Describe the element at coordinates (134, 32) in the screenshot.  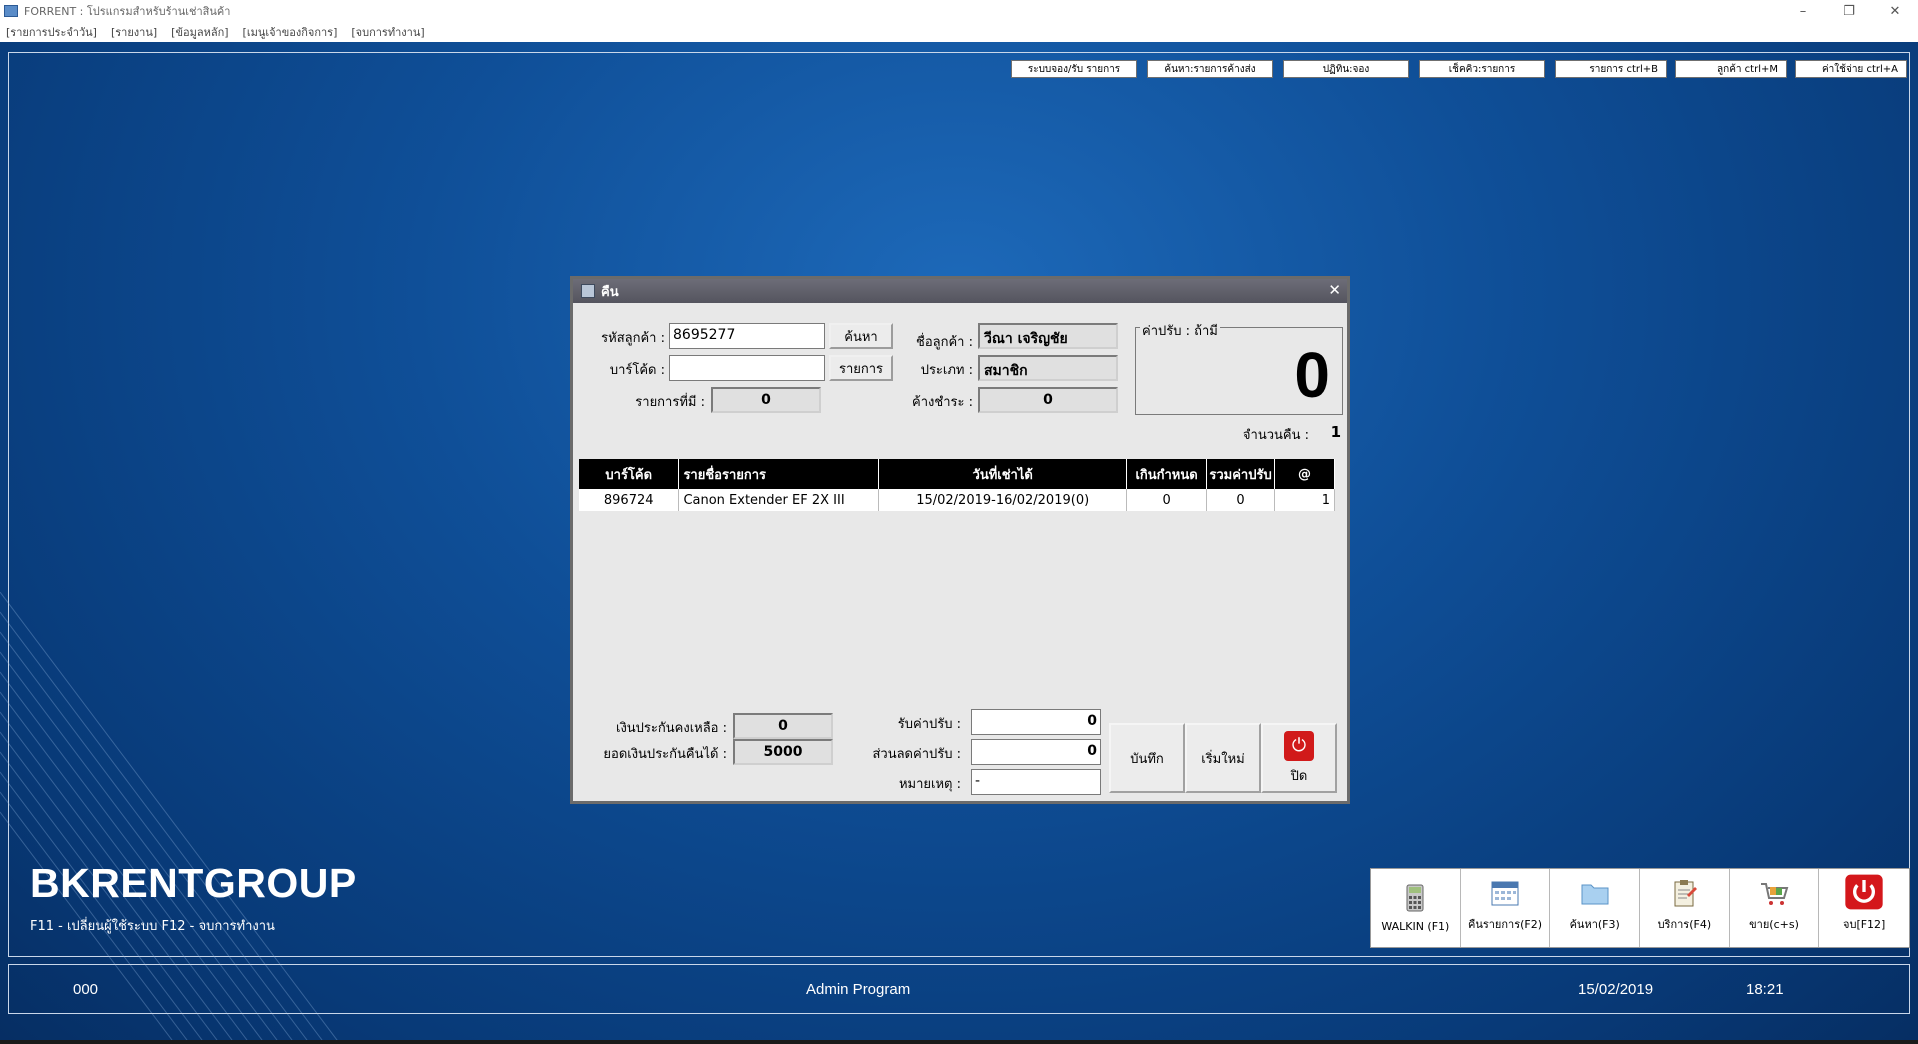
I see `menu-reports: [รายงาน]` at that location.